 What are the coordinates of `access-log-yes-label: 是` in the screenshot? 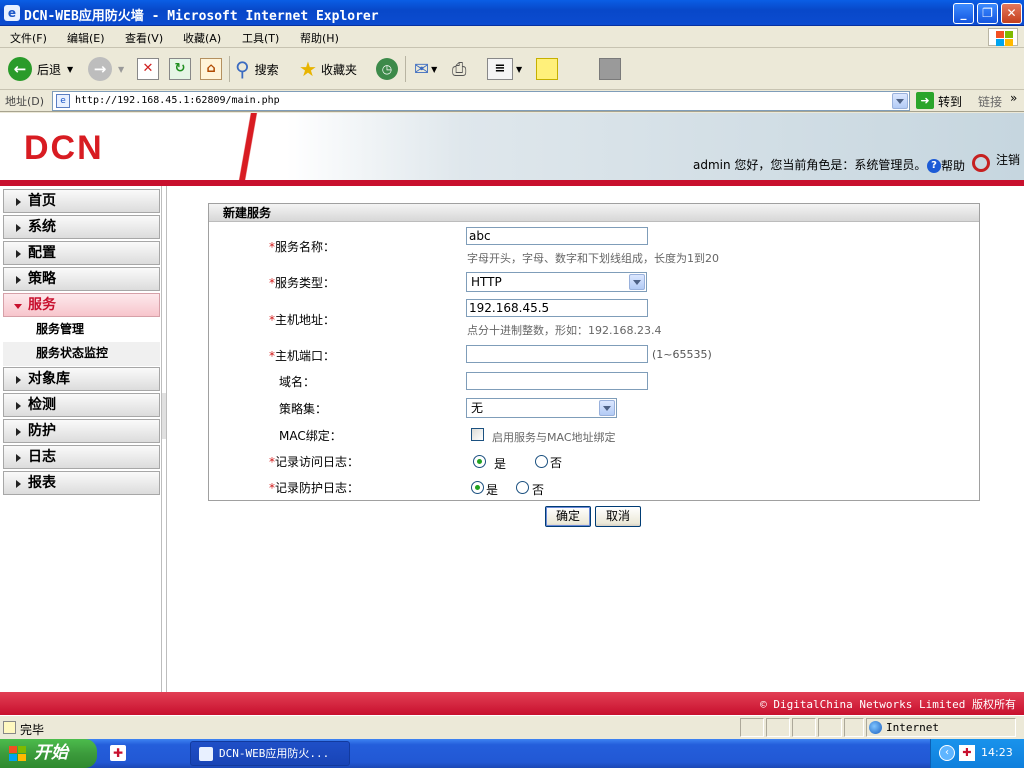 It's located at (500, 463).